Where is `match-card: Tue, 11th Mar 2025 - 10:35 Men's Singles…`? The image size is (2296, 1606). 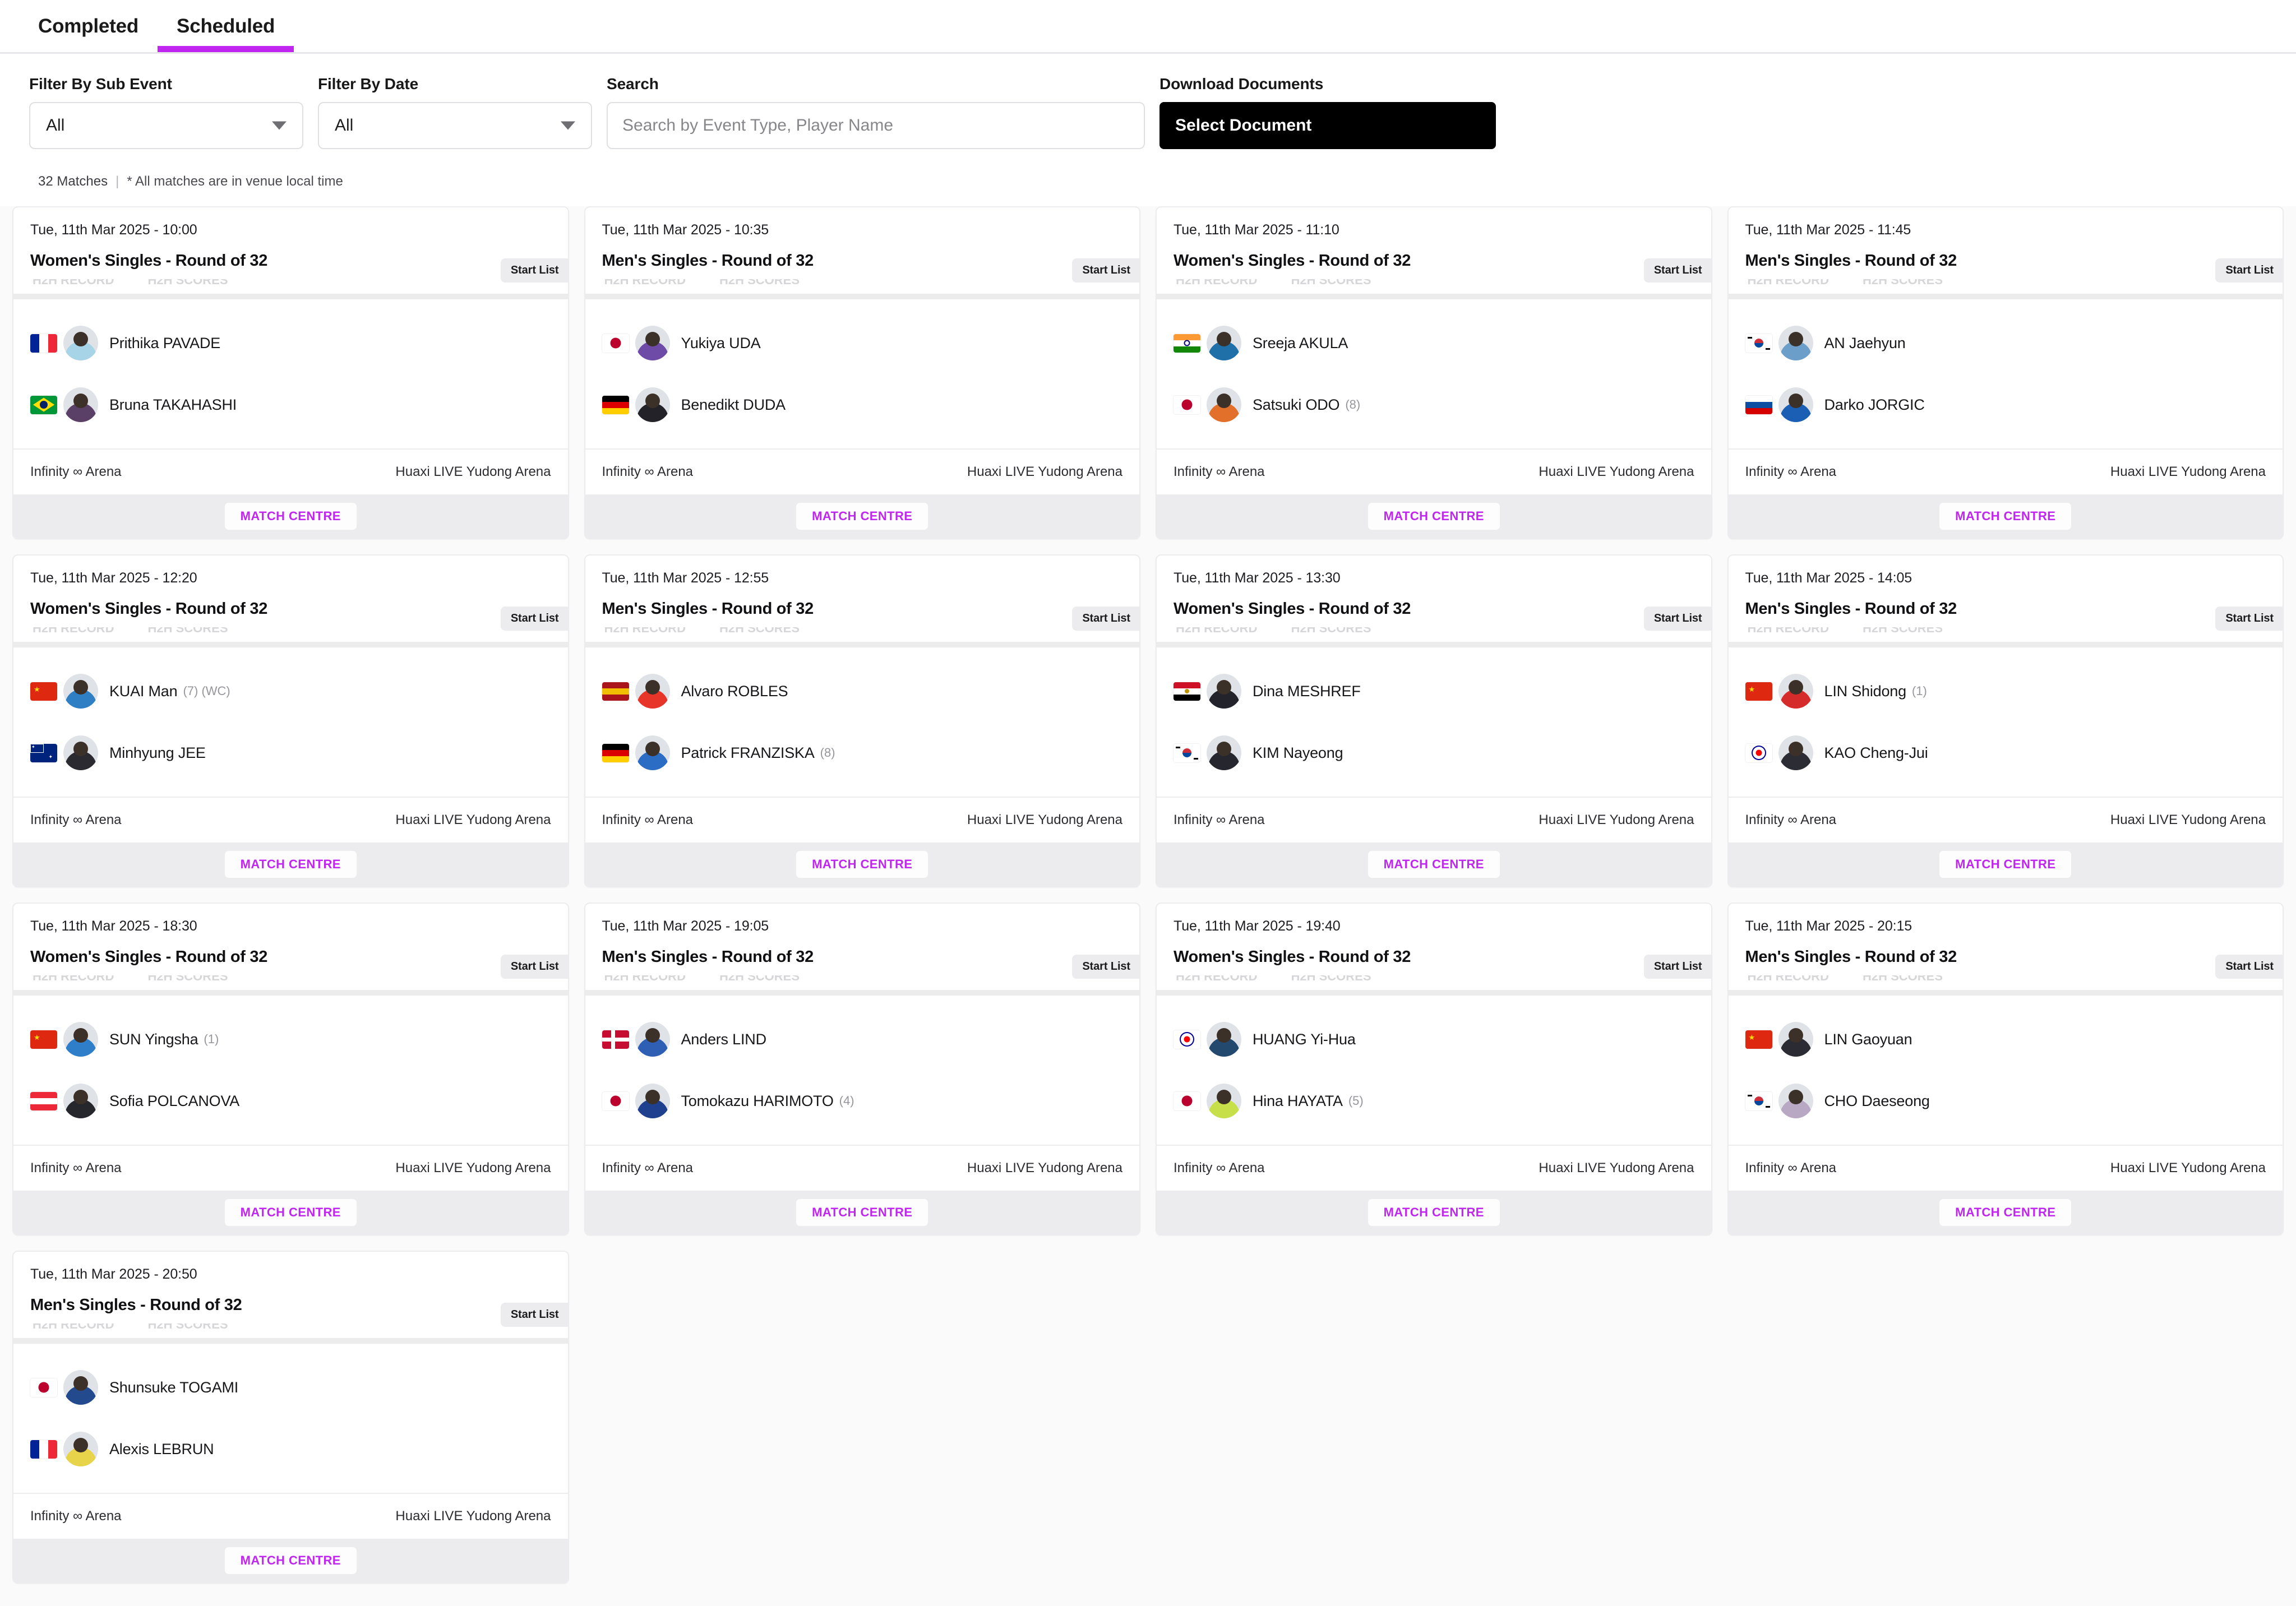
match-card: Tue, 11th Mar 2025 - 10:35 Men's Singles… is located at coordinates (862, 372).